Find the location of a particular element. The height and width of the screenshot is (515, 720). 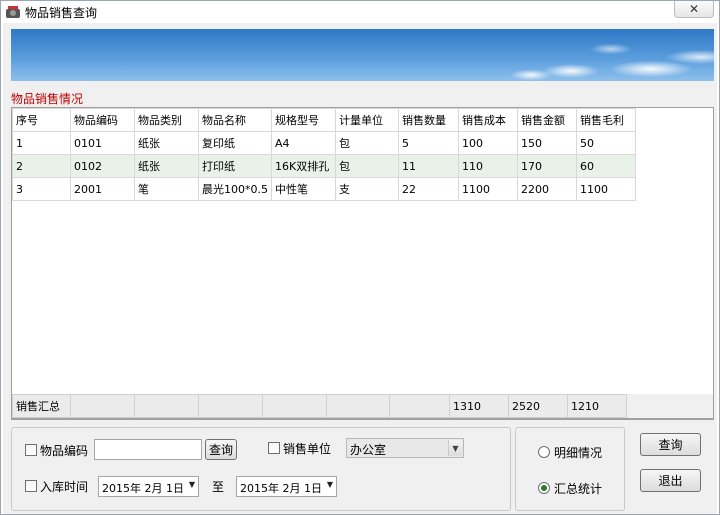

summary-cost: 1310 is located at coordinates (479, 406).